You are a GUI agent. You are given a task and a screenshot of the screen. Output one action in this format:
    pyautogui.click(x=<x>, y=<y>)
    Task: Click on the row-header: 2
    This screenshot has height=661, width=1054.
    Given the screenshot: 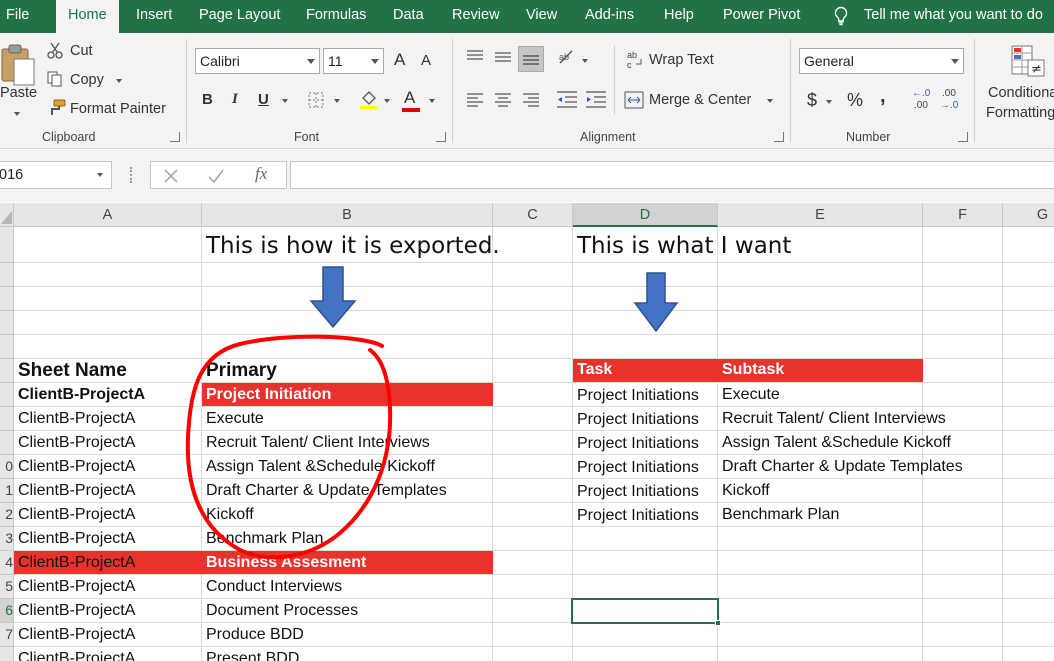 What is the action you would take?
    pyautogui.click(x=7, y=515)
    